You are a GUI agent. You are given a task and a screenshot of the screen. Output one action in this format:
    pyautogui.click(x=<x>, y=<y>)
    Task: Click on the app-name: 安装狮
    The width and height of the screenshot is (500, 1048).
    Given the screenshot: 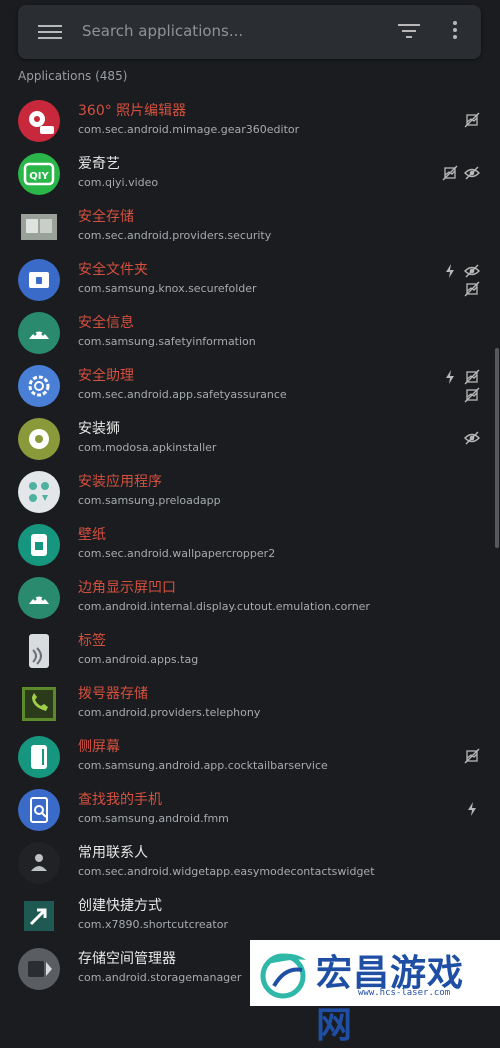 What is the action you would take?
    pyautogui.click(x=99, y=429)
    